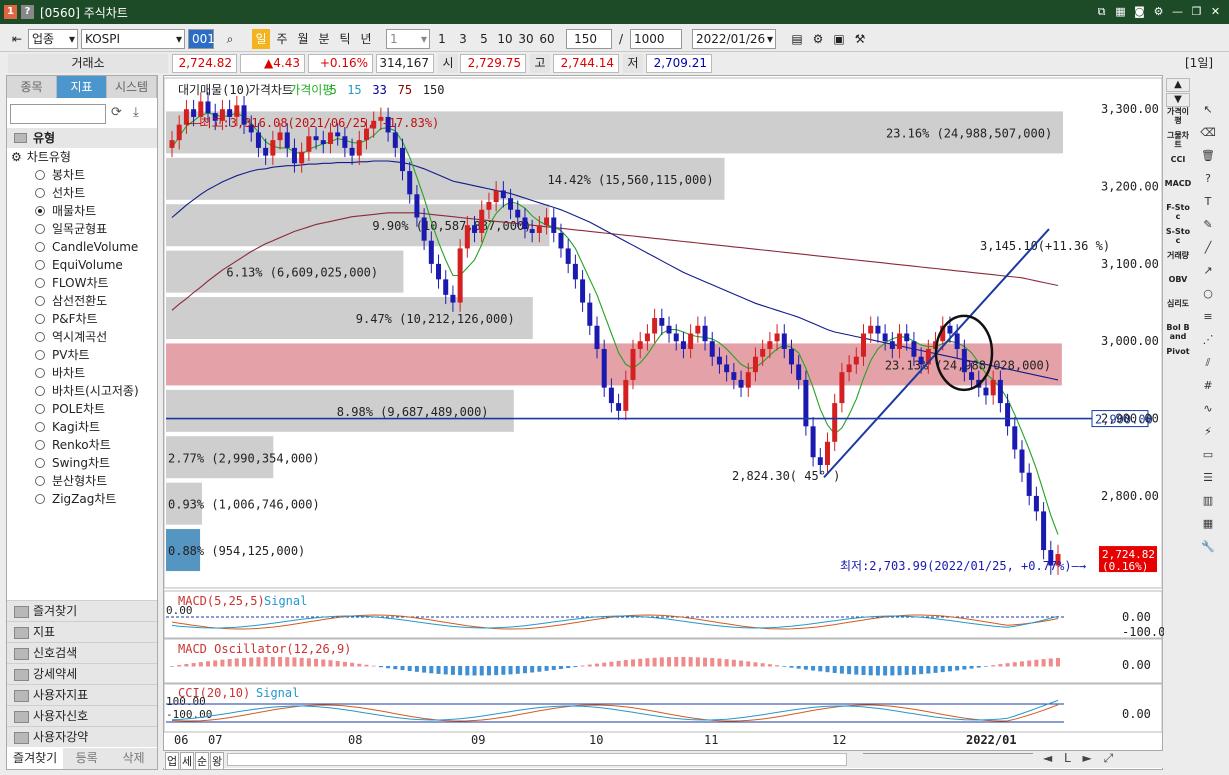  What do you see at coordinates (75, 499) in the screenshot?
I see `chart-type-item: ZigZag차트` at bounding box center [75, 499].